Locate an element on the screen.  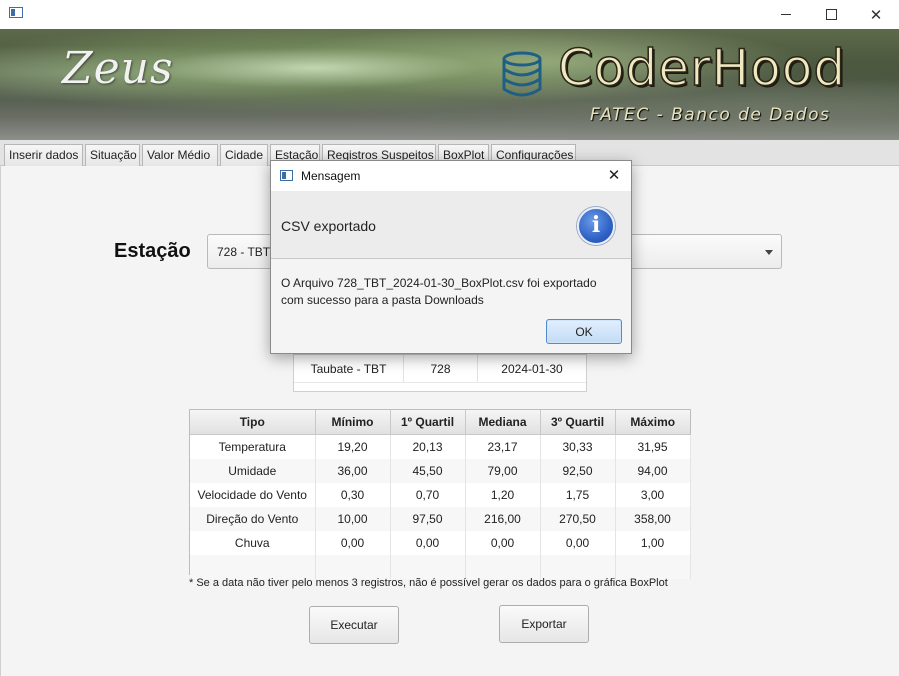
table-cell: 19,20 is located at coordinates (353, 446).